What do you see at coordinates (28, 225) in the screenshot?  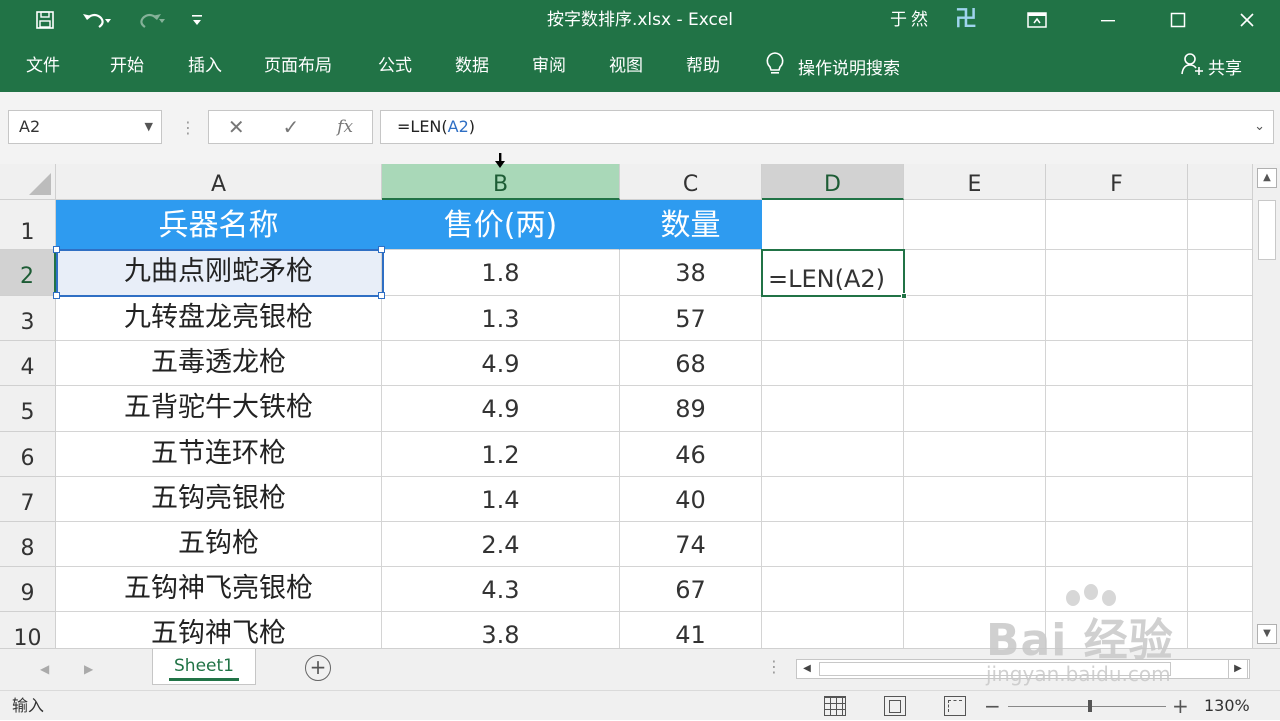 I see `row-header-1: 1` at bounding box center [28, 225].